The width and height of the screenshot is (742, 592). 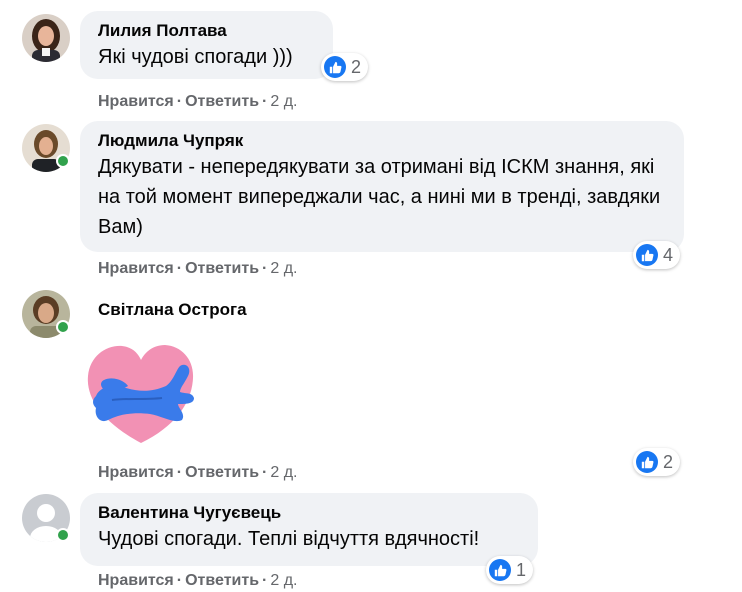 I want to click on comment-bubble: Лилия Полтава Які чудові спогади ))), so click(x=206, y=45).